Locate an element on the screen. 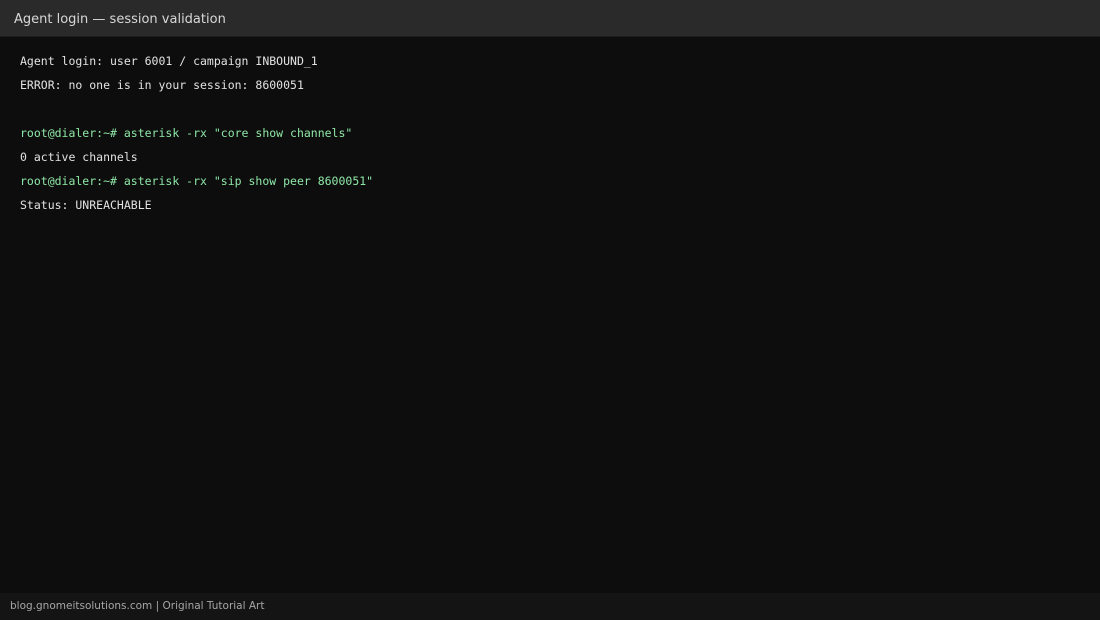 The image size is (1100, 620). window-title: Agent login — session validation is located at coordinates (120, 19).